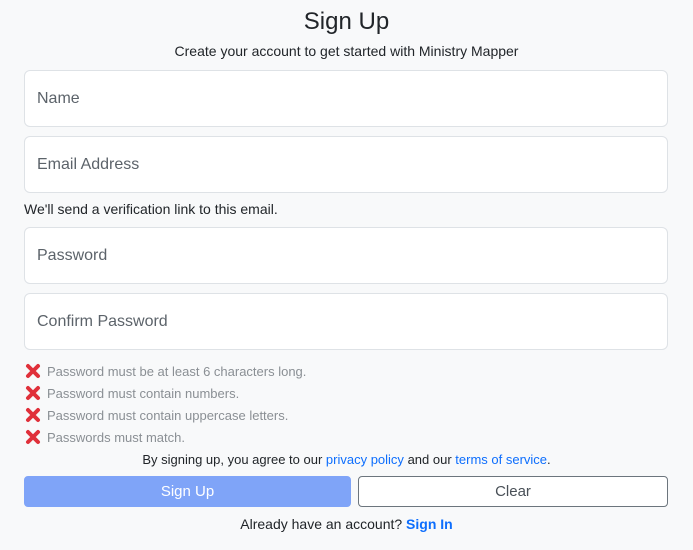 The height and width of the screenshot is (550, 693). Describe the element at coordinates (187, 491) in the screenshot. I see `sign-up-button: Sign Up` at that location.